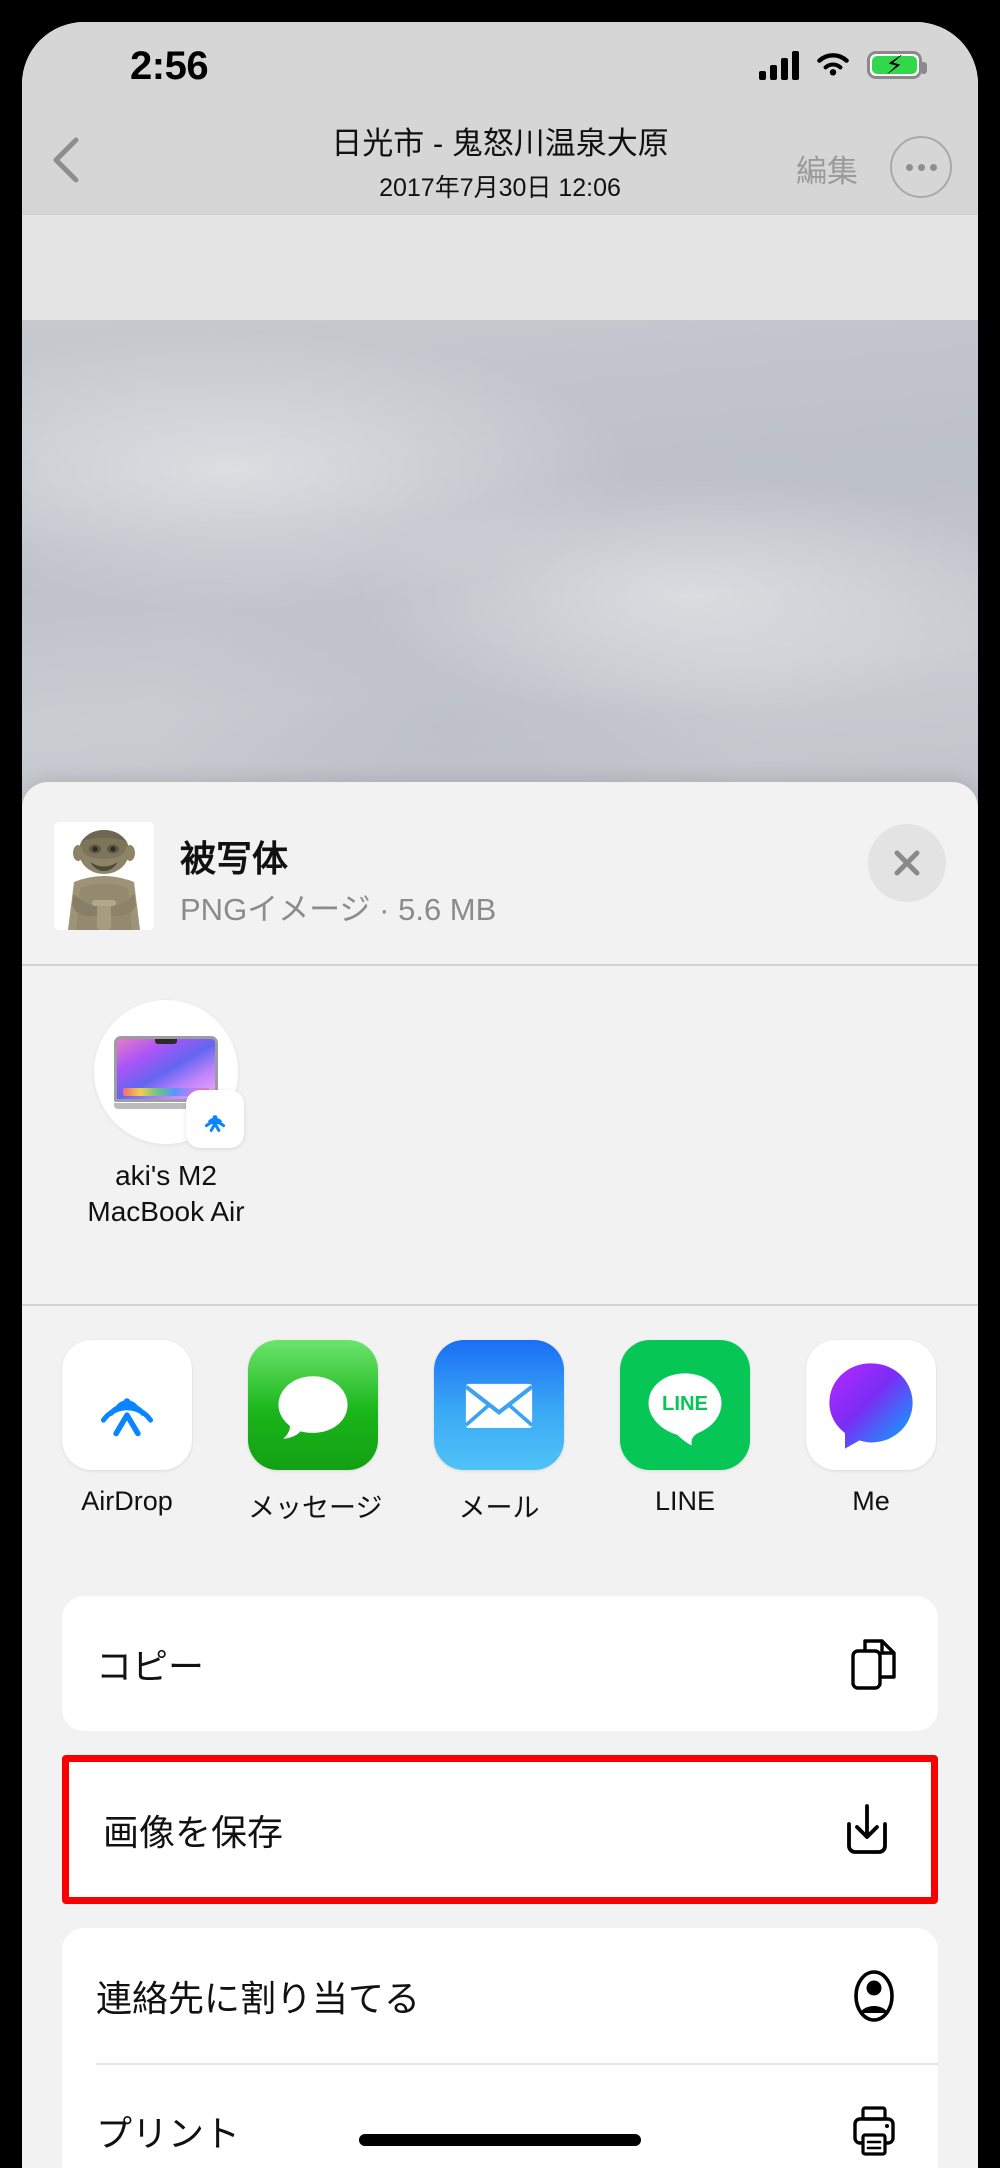 The image size is (1000, 2168). I want to click on share-app-label: Me, so click(871, 1501).